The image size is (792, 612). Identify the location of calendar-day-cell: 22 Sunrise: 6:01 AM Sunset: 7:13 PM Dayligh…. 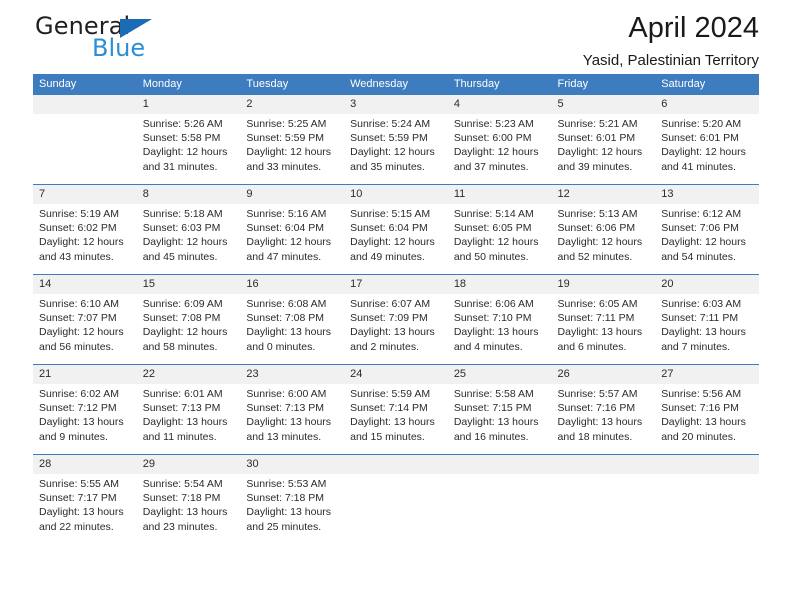
(188, 409).